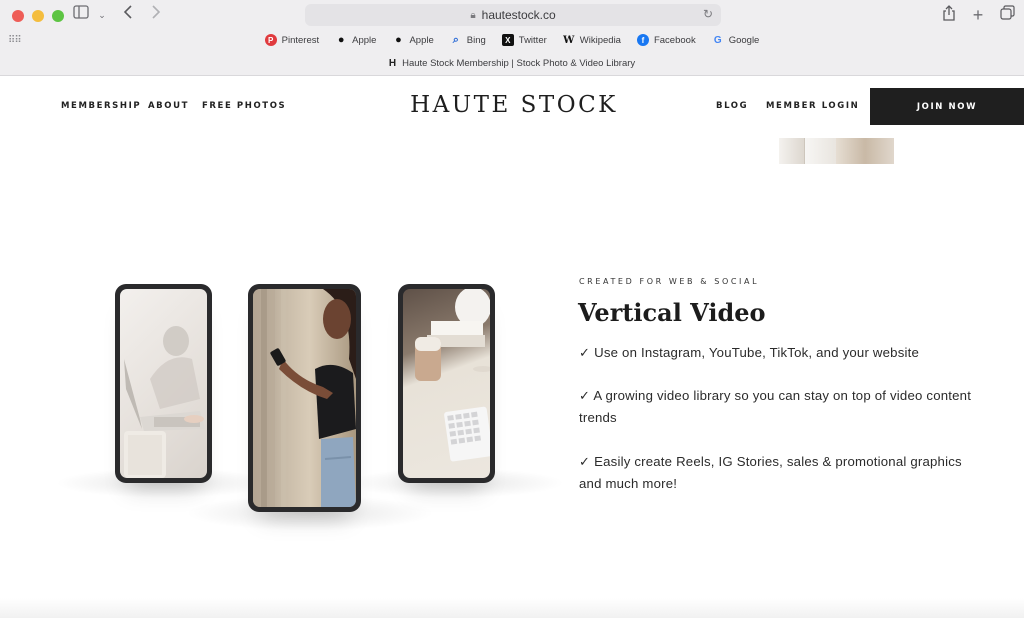 The width and height of the screenshot is (1024, 618). I want to click on back-button, so click(128, 15).